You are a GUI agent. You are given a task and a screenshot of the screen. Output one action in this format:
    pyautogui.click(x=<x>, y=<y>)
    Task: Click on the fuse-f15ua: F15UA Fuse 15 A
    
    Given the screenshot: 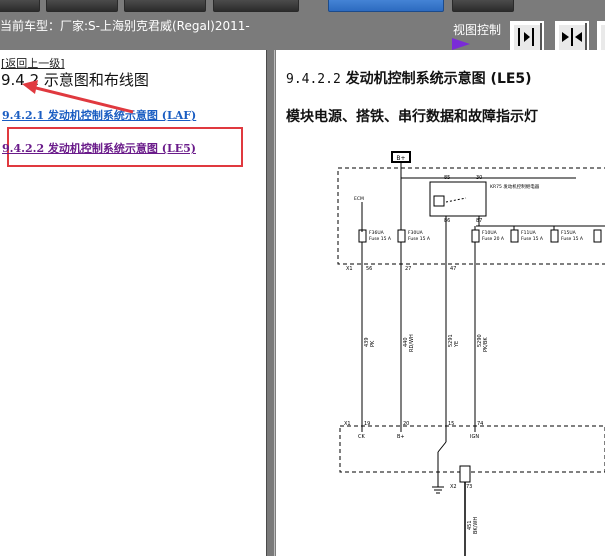 What is the action you would take?
    pyautogui.click(x=576, y=234)
    